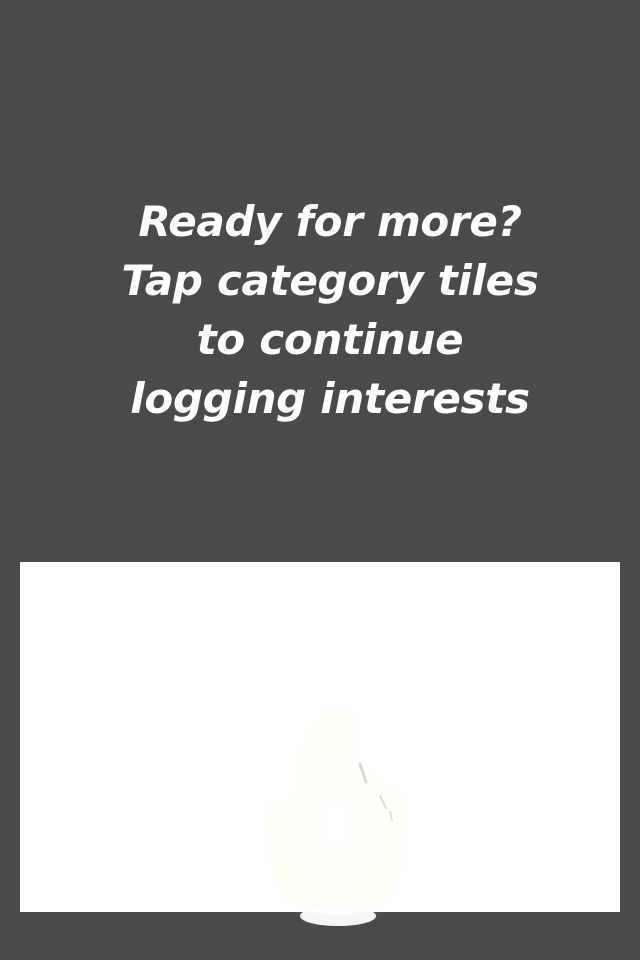  Describe the element at coordinates (330, 221) in the screenshot. I see `tutorial-message-line-1: Ready for more?` at that location.